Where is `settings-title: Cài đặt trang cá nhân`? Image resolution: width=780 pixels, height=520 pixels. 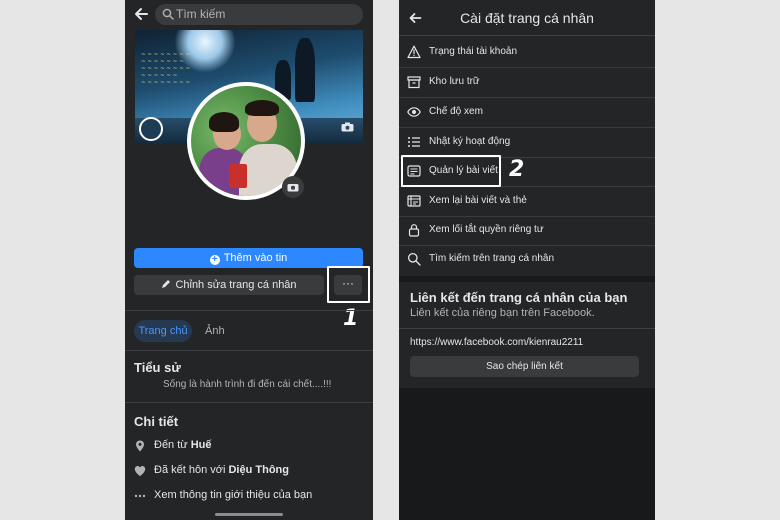 settings-title: Cài đặt trang cá nhân is located at coordinates (527, 18).